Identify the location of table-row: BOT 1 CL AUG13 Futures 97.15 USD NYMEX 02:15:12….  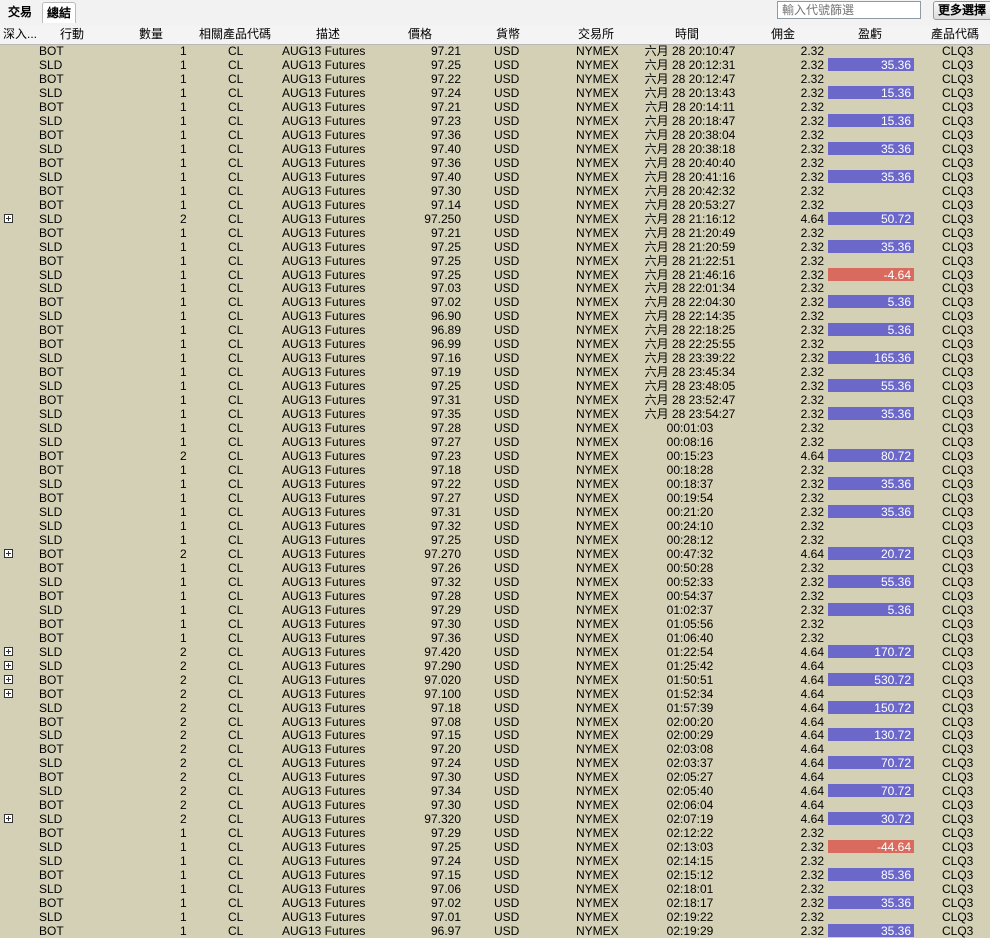
(495, 875).